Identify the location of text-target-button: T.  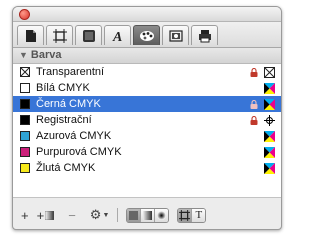
(199, 215).